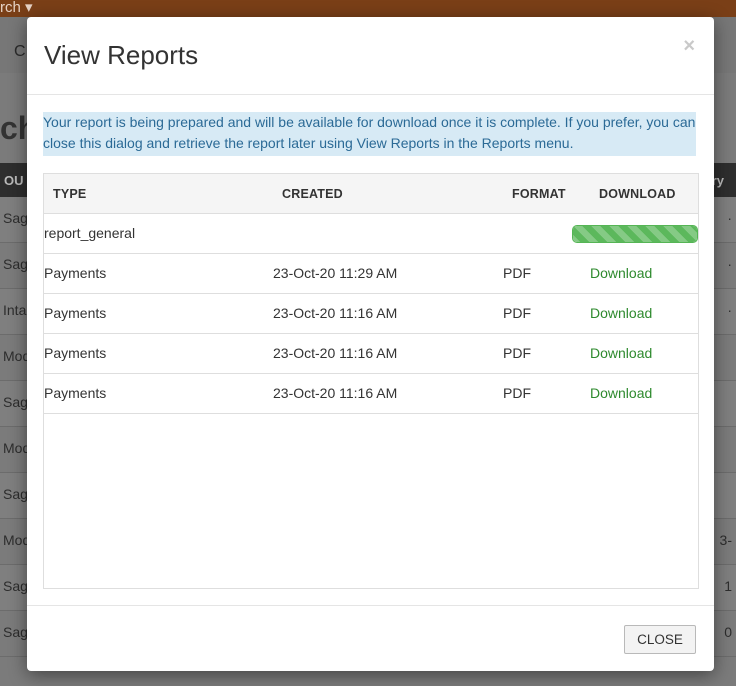 The image size is (736, 686). What do you see at coordinates (370, 56) in the screenshot?
I see `dialog-header: View Reports ×` at bounding box center [370, 56].